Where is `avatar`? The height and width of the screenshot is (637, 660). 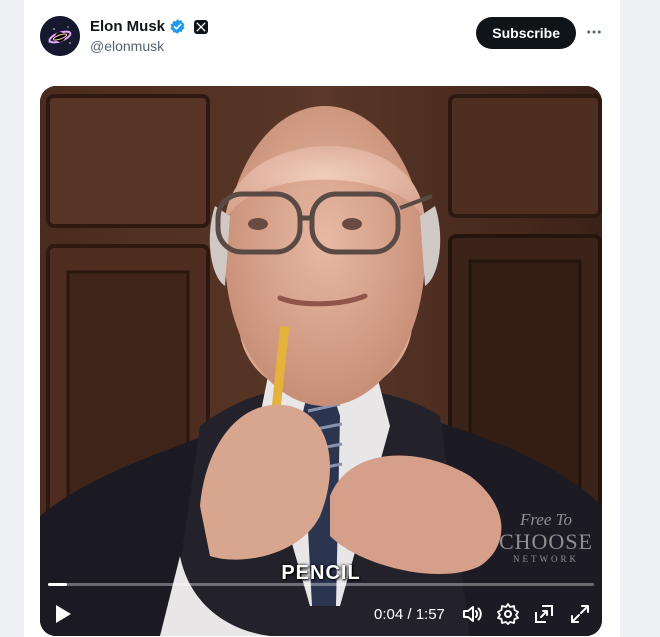
avatar is located at coordinates (60, 36).